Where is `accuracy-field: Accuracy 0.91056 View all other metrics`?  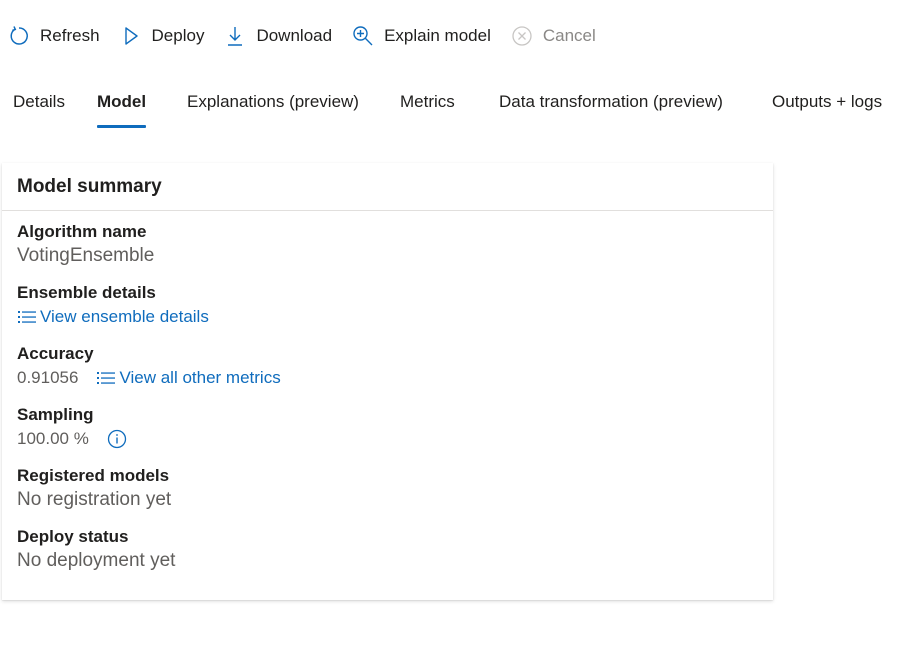 accuracy-field: Accuracy 0.91056 View all other metrics is located at coordinates (387, 367).